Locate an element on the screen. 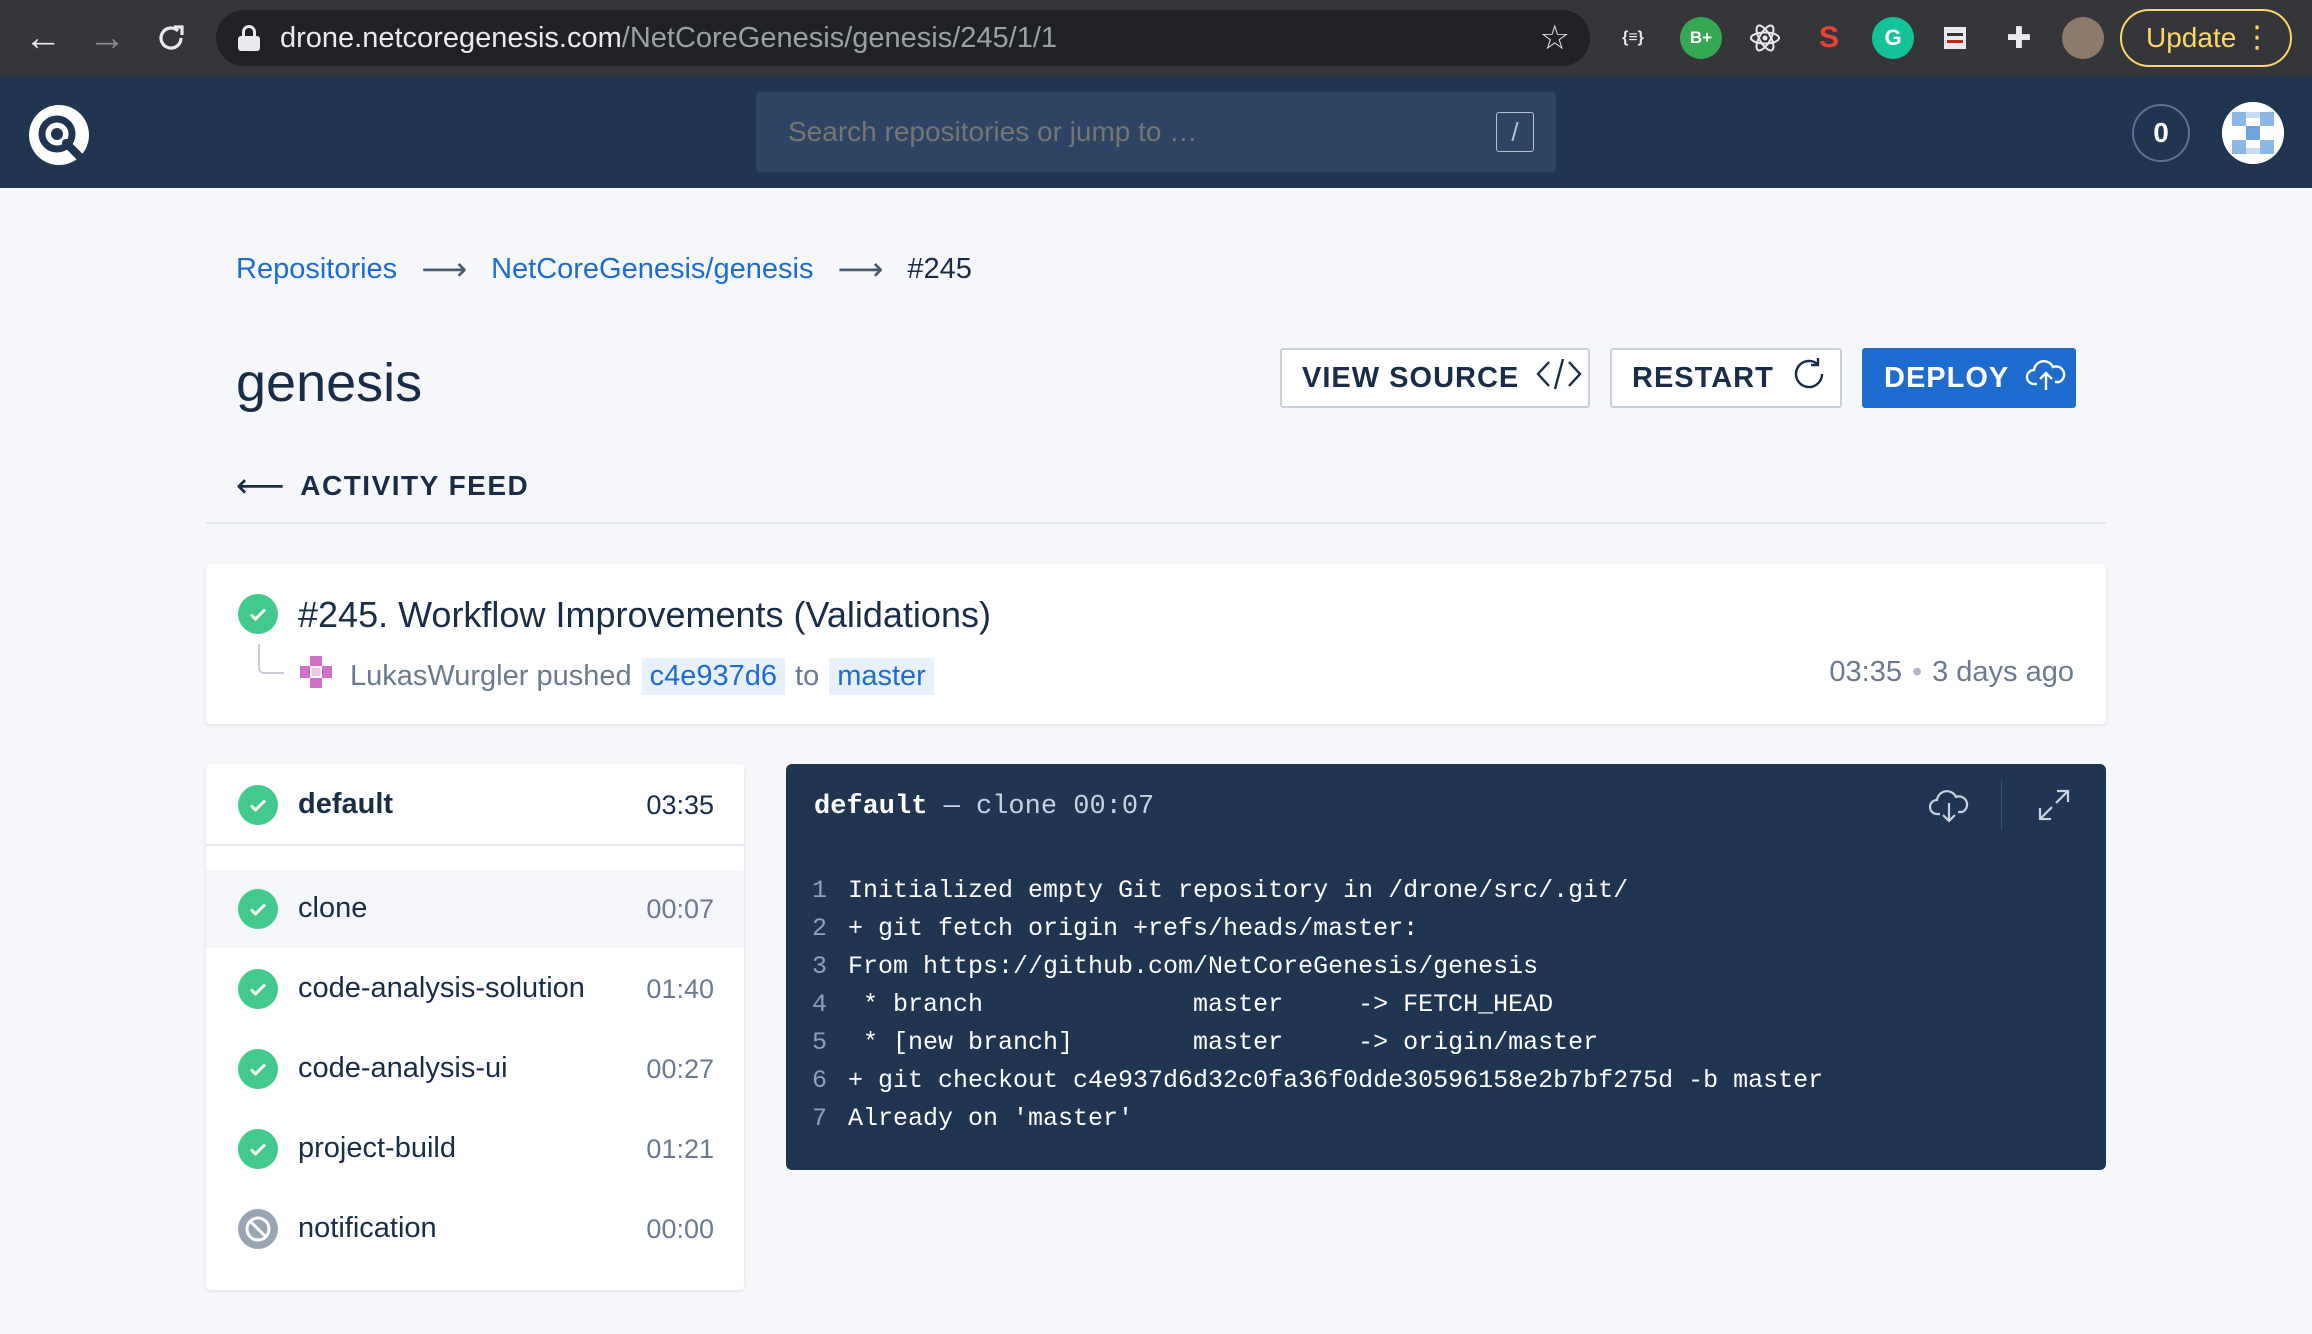  build-duration: 03:35 is located at coordinates (1865, 672).